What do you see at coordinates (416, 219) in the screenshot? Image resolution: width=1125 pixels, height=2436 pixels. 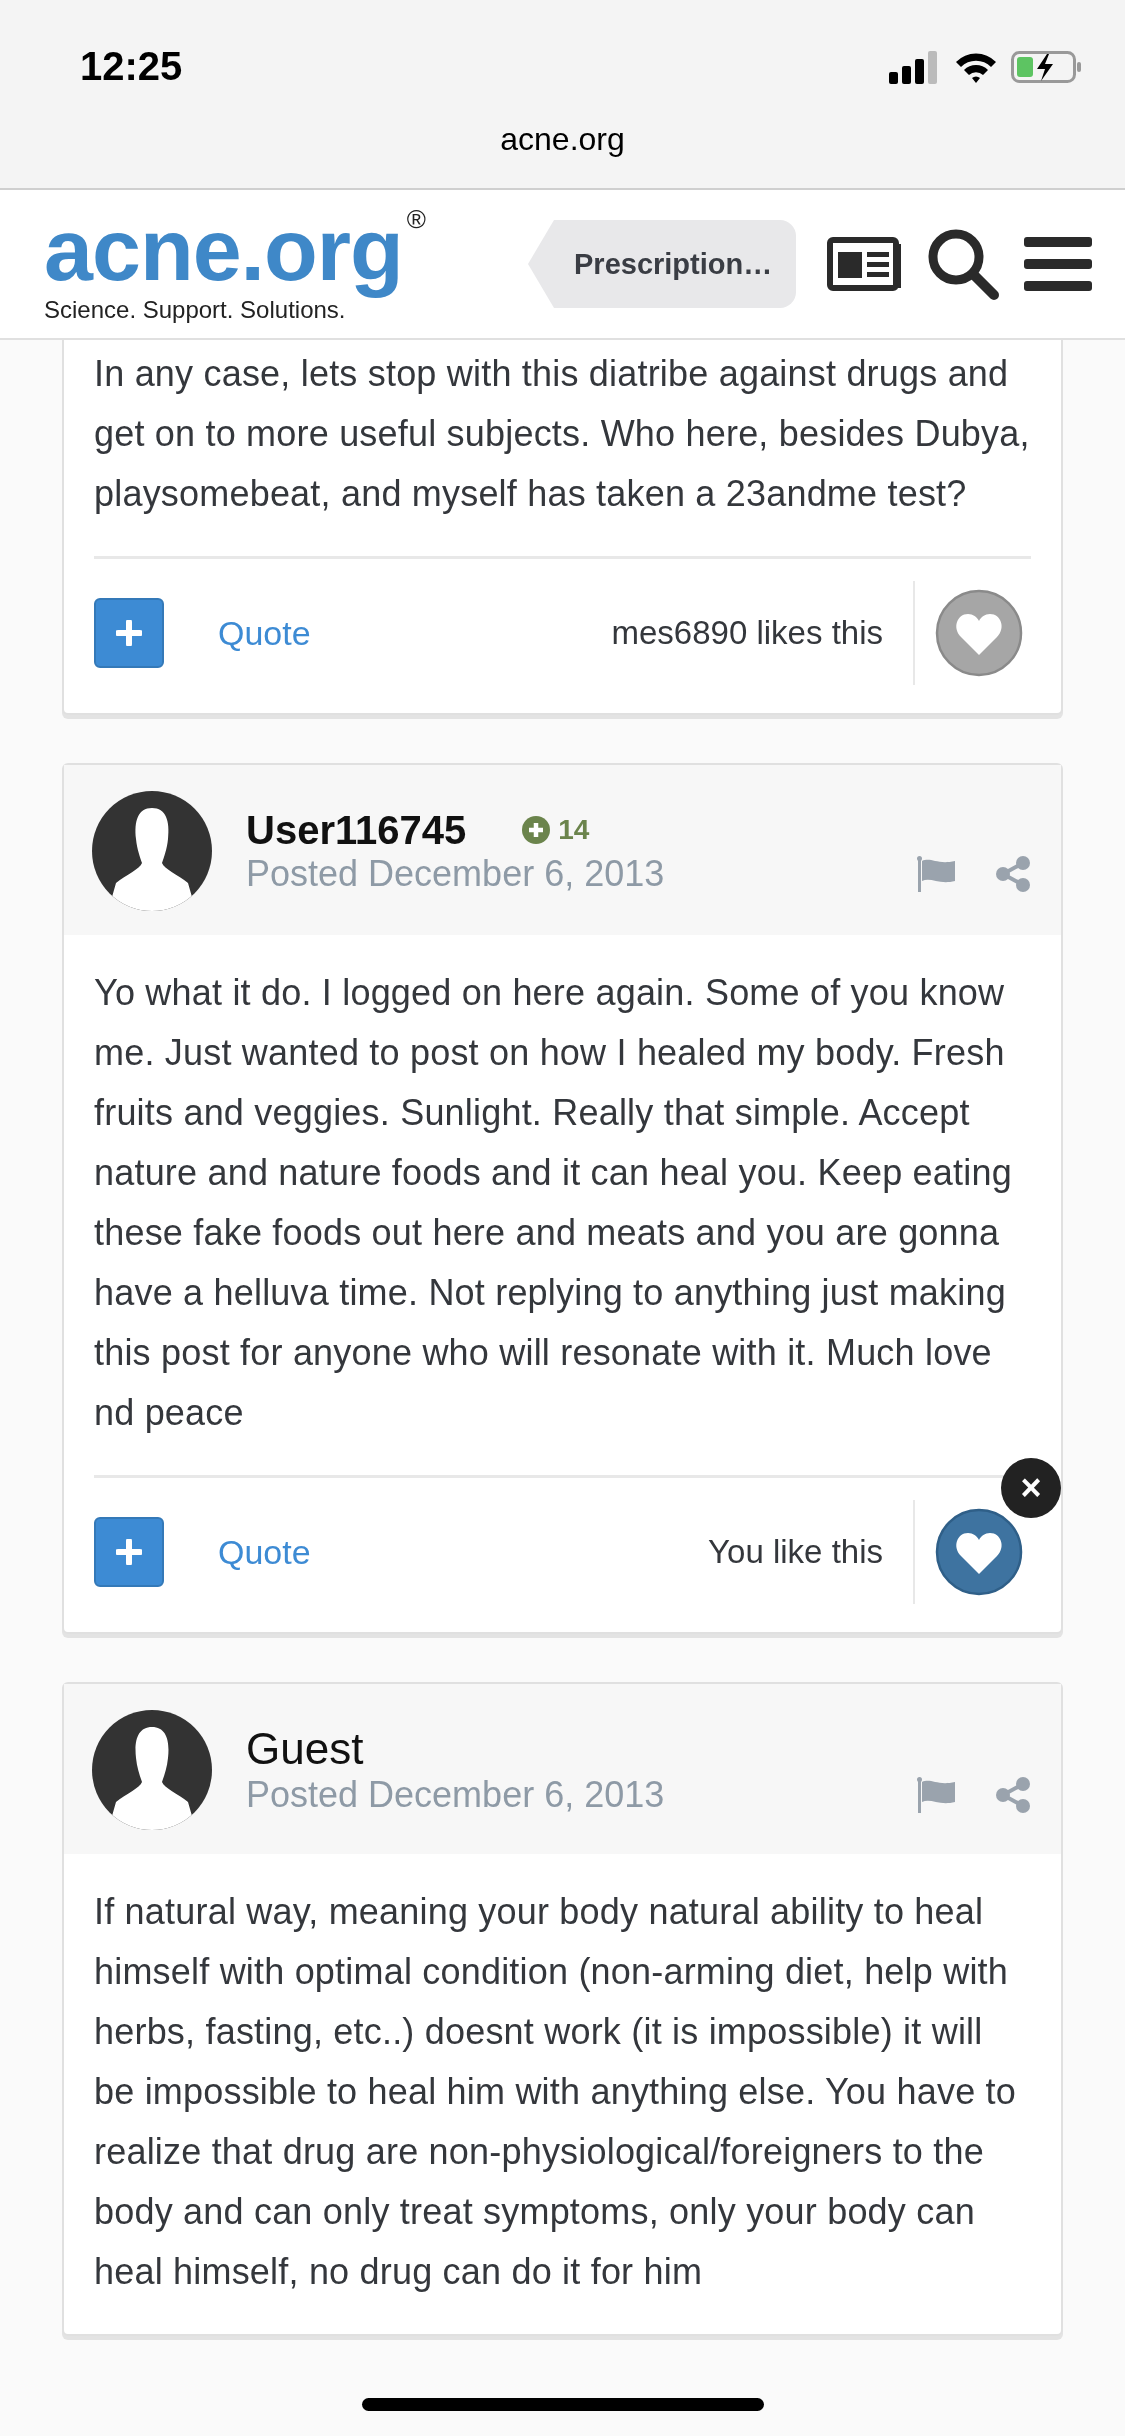 I see `registered-mark: ®` at bounding box center [416, 219].